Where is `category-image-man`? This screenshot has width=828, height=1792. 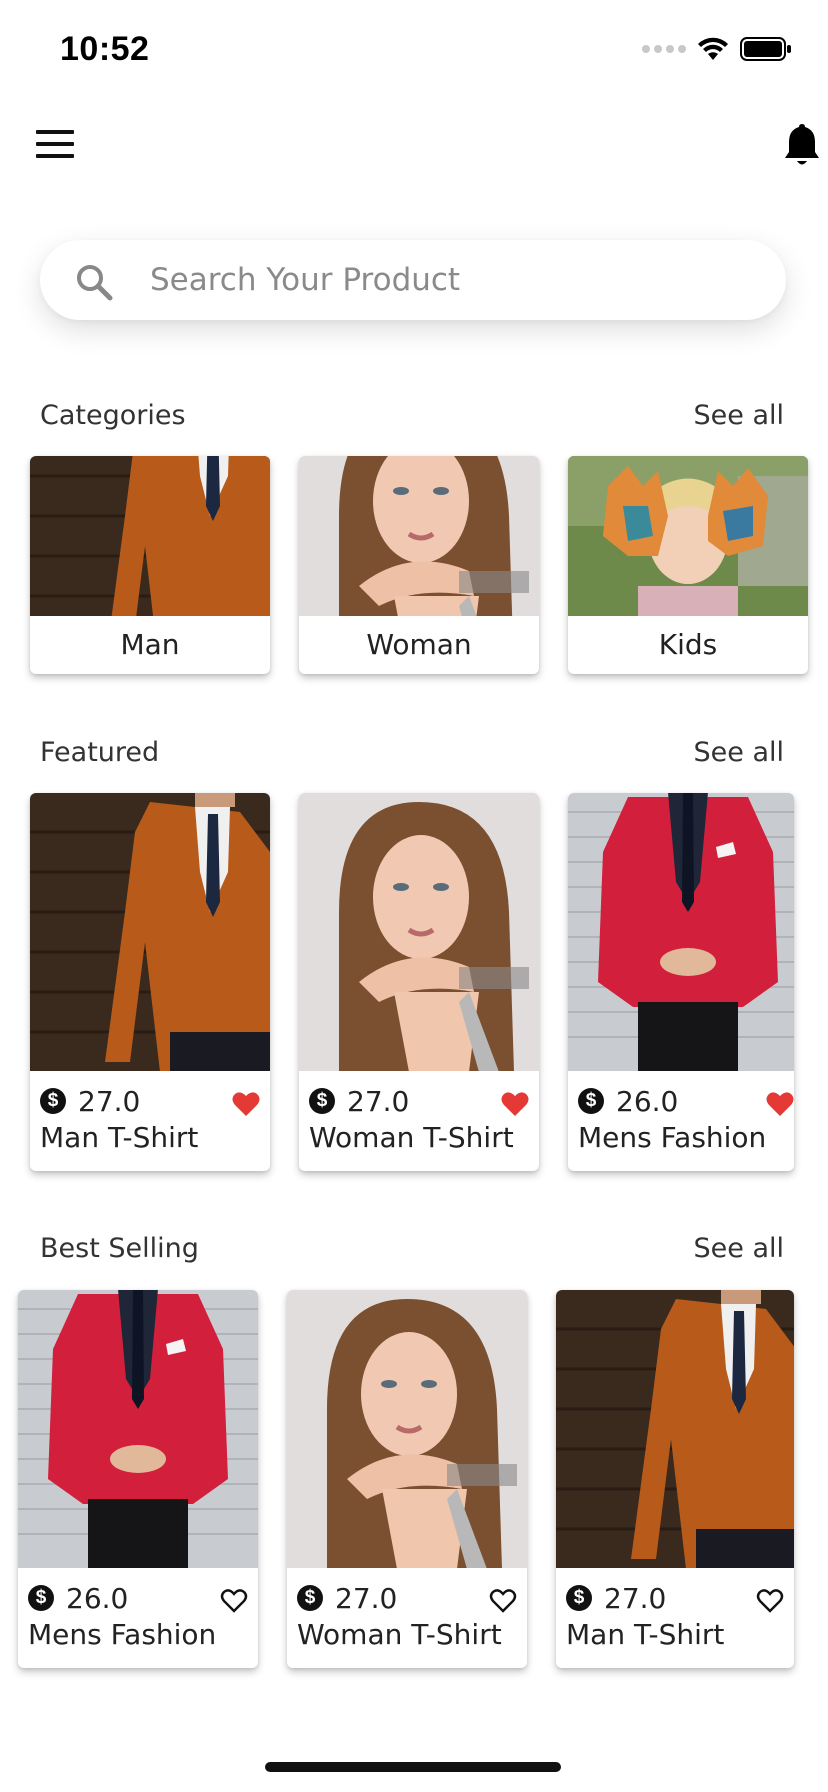 category-image-man is located at coordinates (150, 536).